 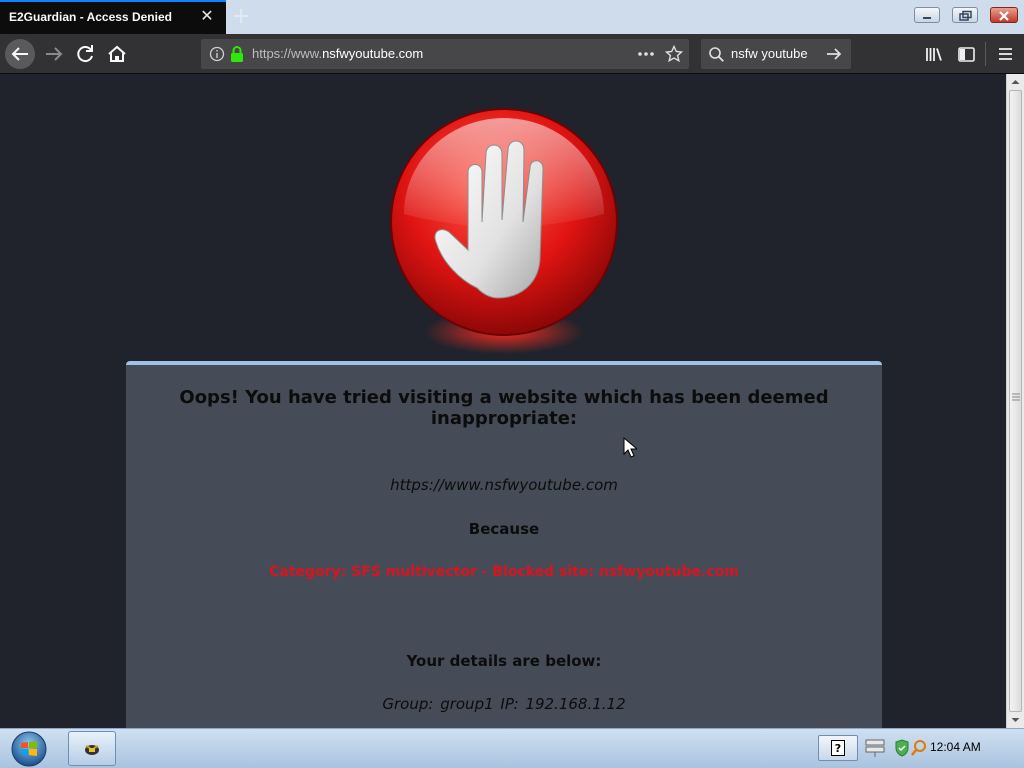 What do you see at coordinates (875, 748) in the screenshot?
I see `network-icon` at bounding box center [875, 748].